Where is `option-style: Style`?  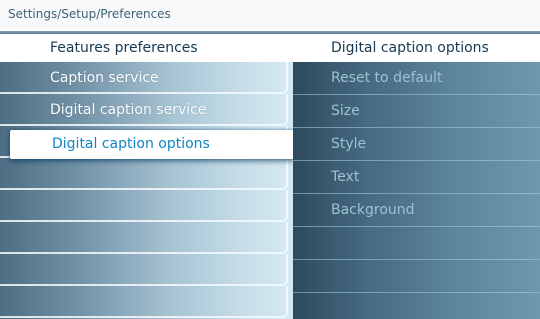 option-style: Style is located at coordinates (416, 144).